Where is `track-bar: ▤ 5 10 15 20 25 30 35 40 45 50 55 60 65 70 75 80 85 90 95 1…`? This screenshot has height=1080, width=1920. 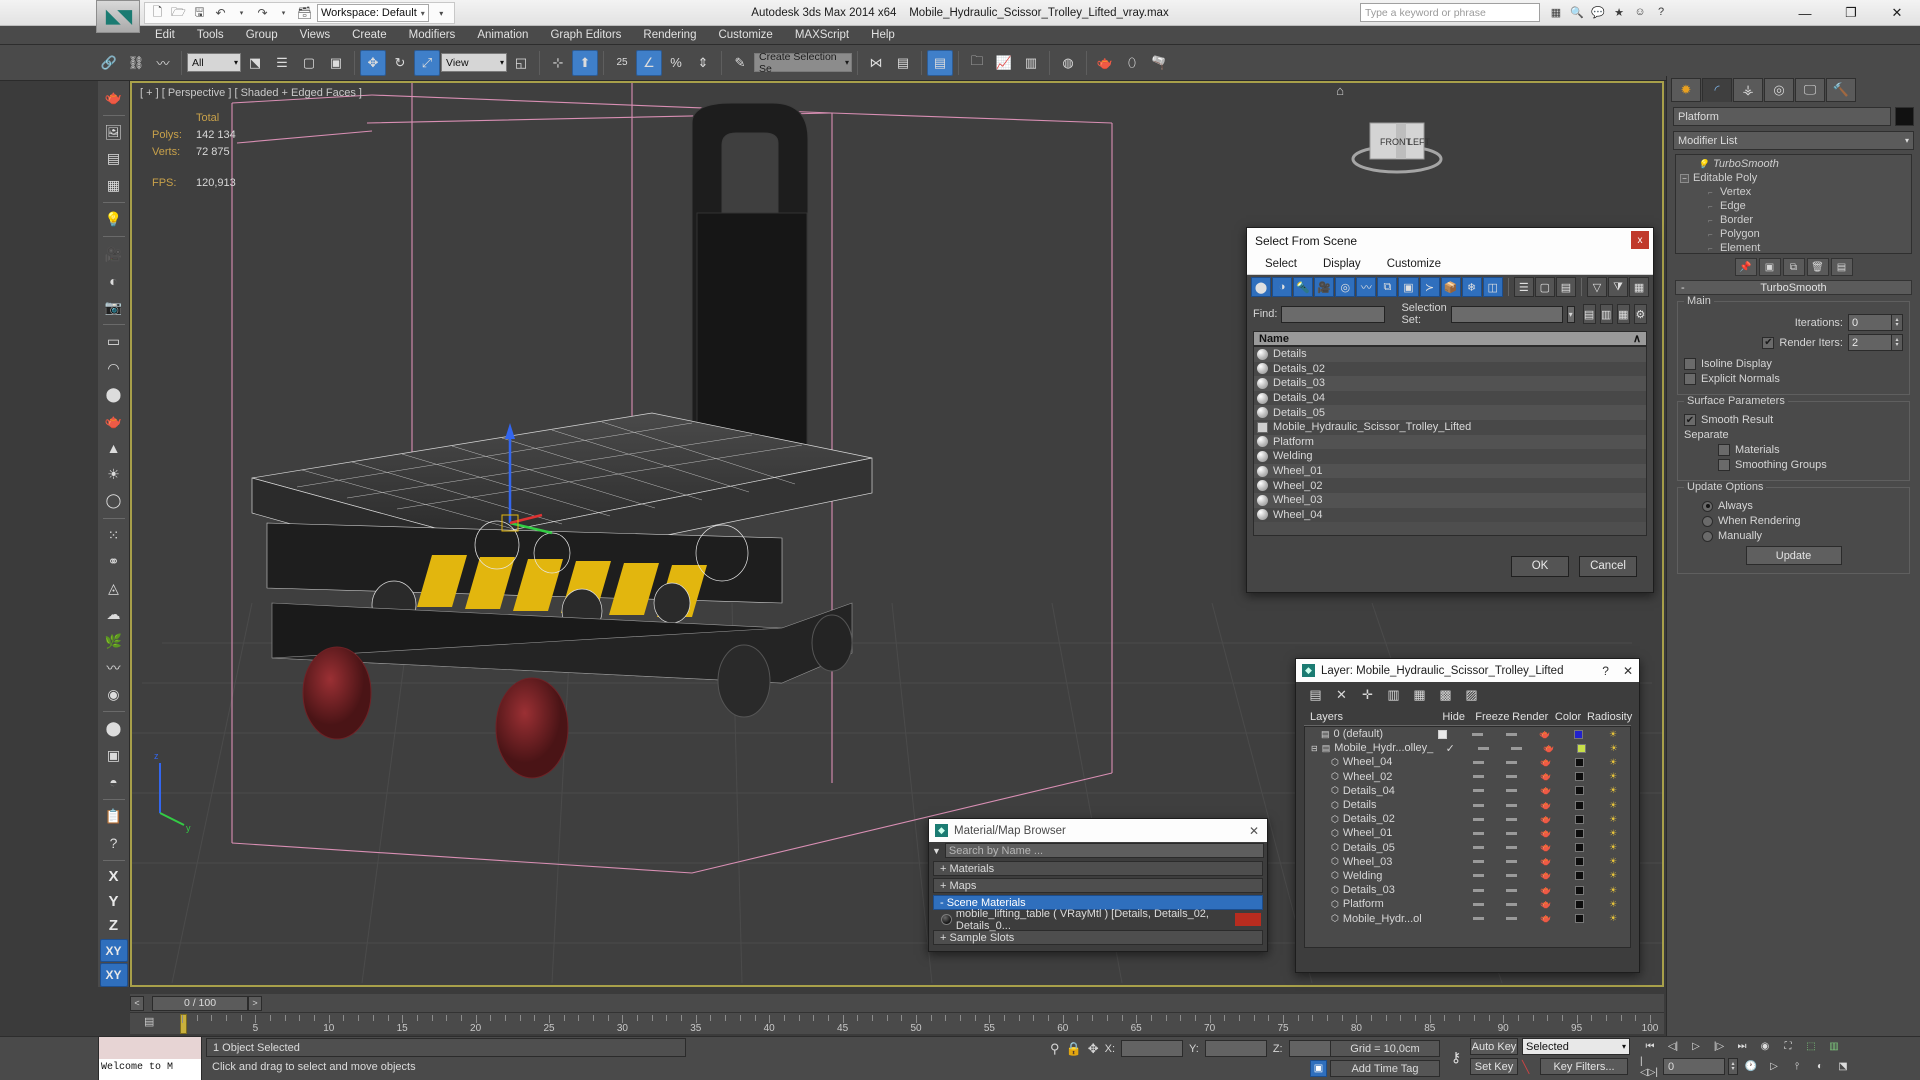 track-bar: ▤ 5 10 15 20 25 30 35 40 45 50 55 60 65 70 75 80 85 90 95 1… is located at coordinates (897, 1023).